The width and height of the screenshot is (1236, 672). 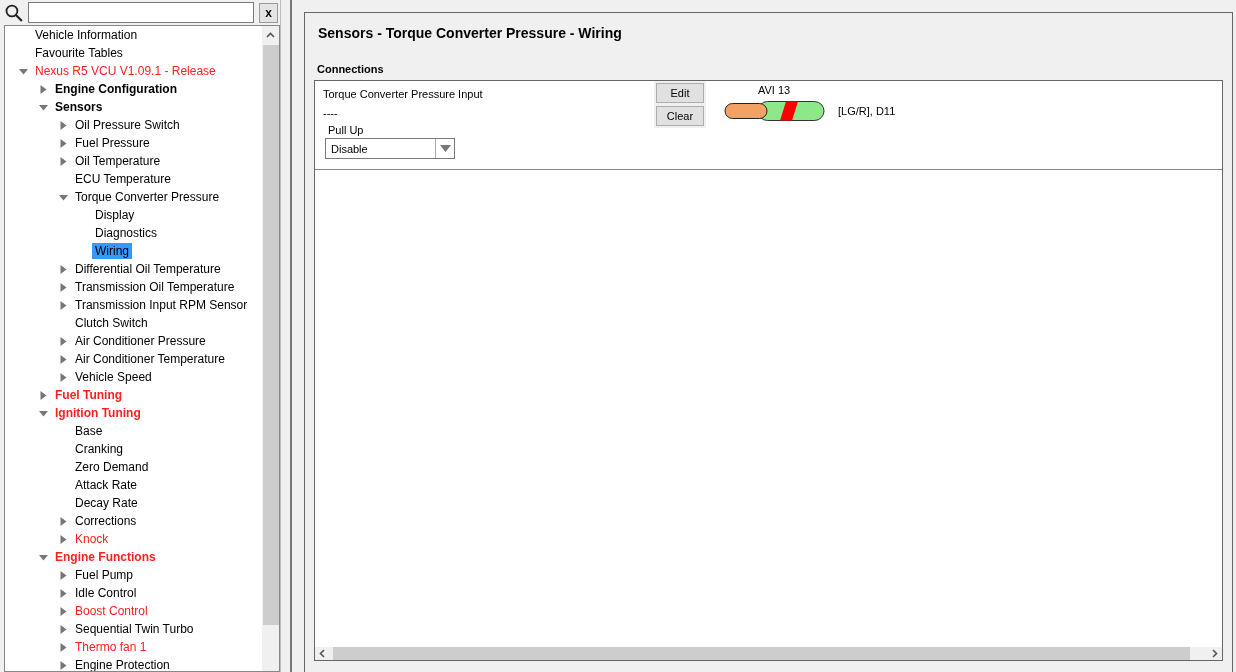 What do you see at coordinates (106, 485) in the screenshot?
I see `tree-item: Attack Rate` at bounding box center [106, 485].